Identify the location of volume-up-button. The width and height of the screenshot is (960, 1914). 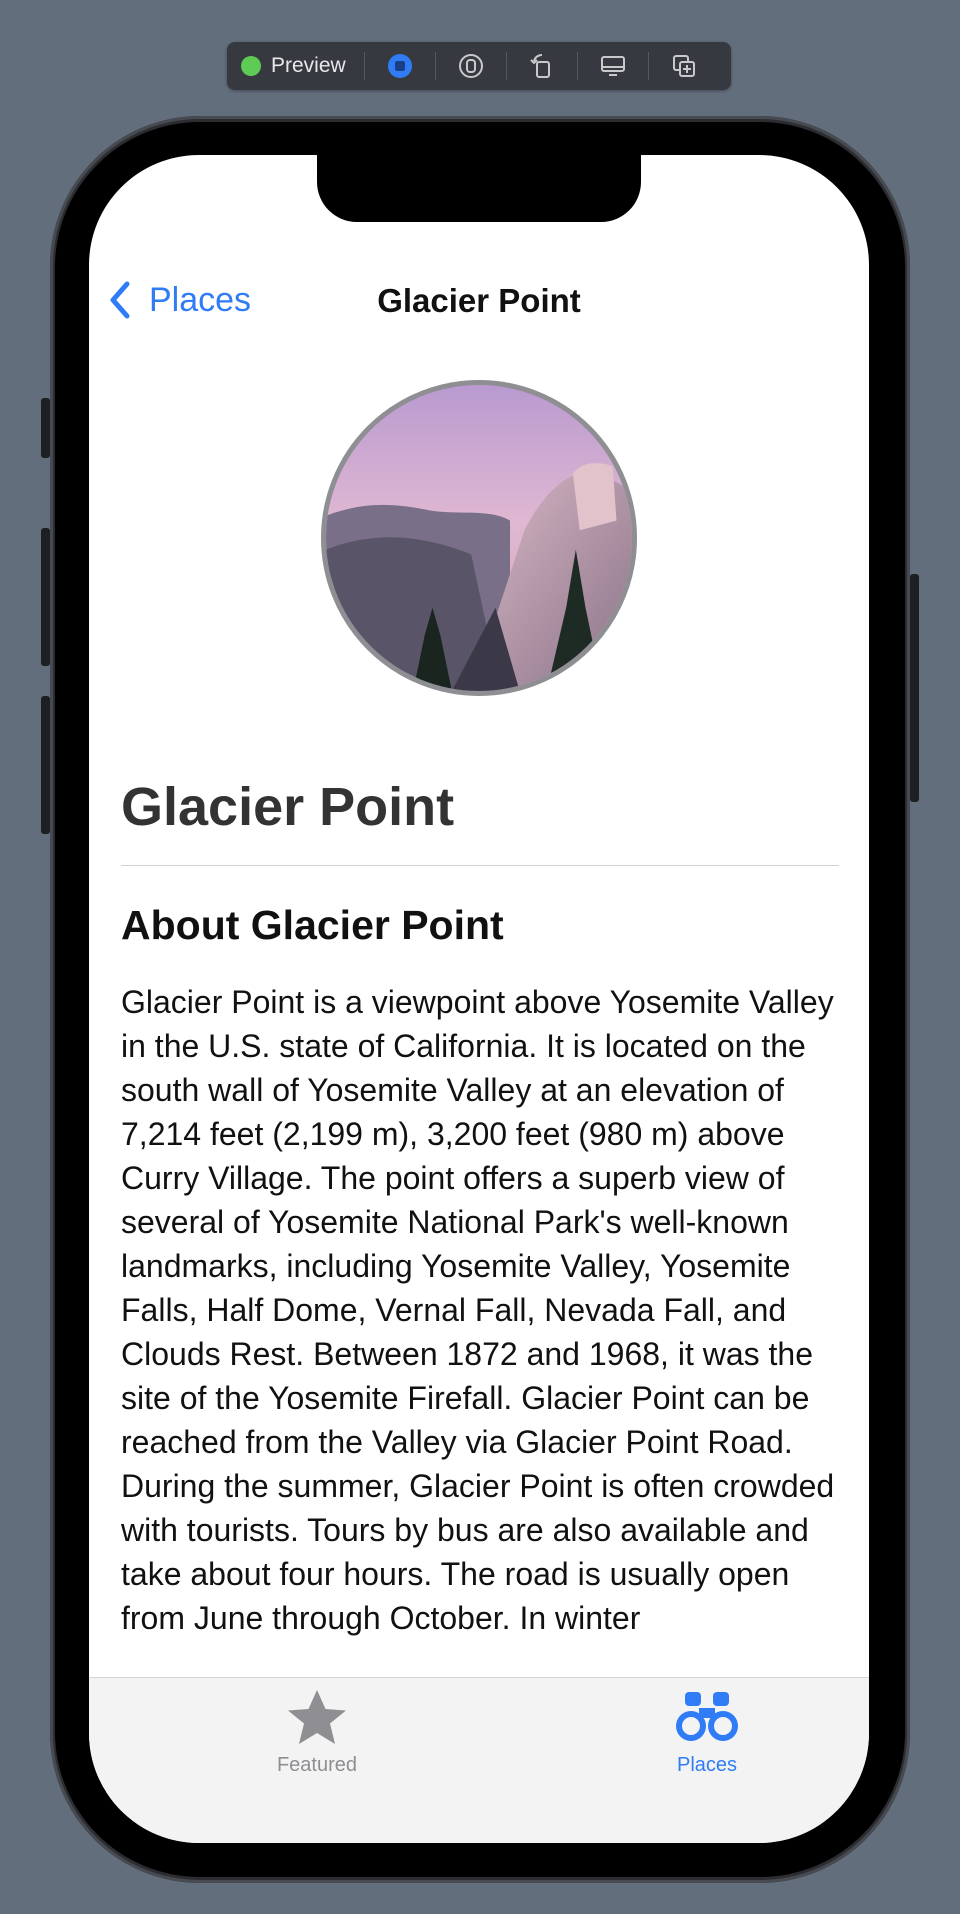
(45, 597).